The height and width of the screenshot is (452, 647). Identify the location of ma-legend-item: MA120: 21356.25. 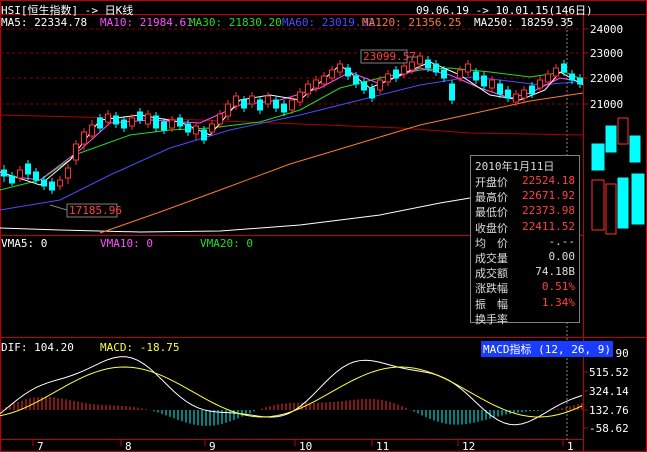
(412, 22).